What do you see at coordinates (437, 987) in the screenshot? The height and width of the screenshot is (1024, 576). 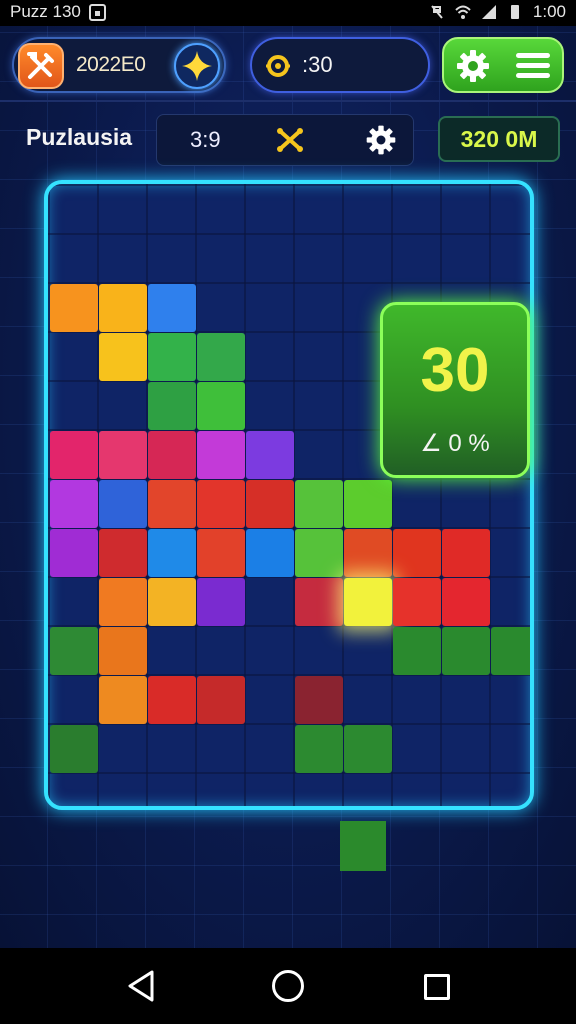 I see `recent-apps-icon` at bounding box center [437, 987].